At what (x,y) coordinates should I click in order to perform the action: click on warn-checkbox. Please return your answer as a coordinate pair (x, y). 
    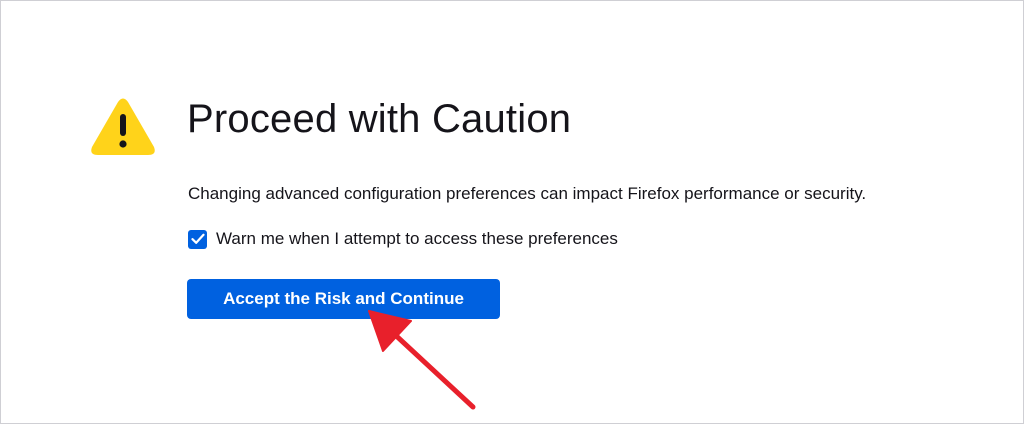
    Looking at the image, I should click on (197, 239).